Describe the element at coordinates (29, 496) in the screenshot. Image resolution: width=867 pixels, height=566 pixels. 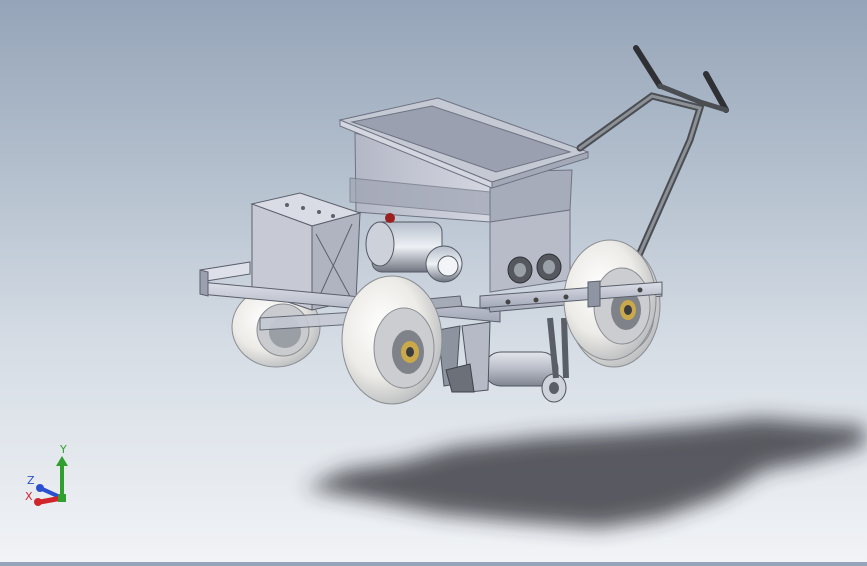
I see `x-axis-label: X` at that location.